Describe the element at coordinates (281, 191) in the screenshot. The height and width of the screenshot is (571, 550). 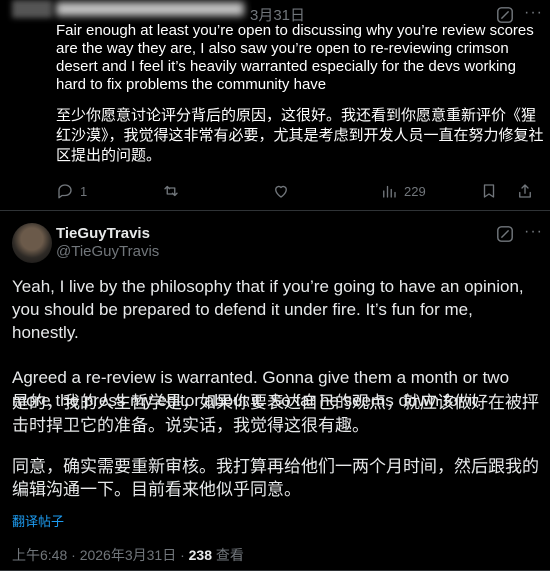
I see `heart-icon` at that location.